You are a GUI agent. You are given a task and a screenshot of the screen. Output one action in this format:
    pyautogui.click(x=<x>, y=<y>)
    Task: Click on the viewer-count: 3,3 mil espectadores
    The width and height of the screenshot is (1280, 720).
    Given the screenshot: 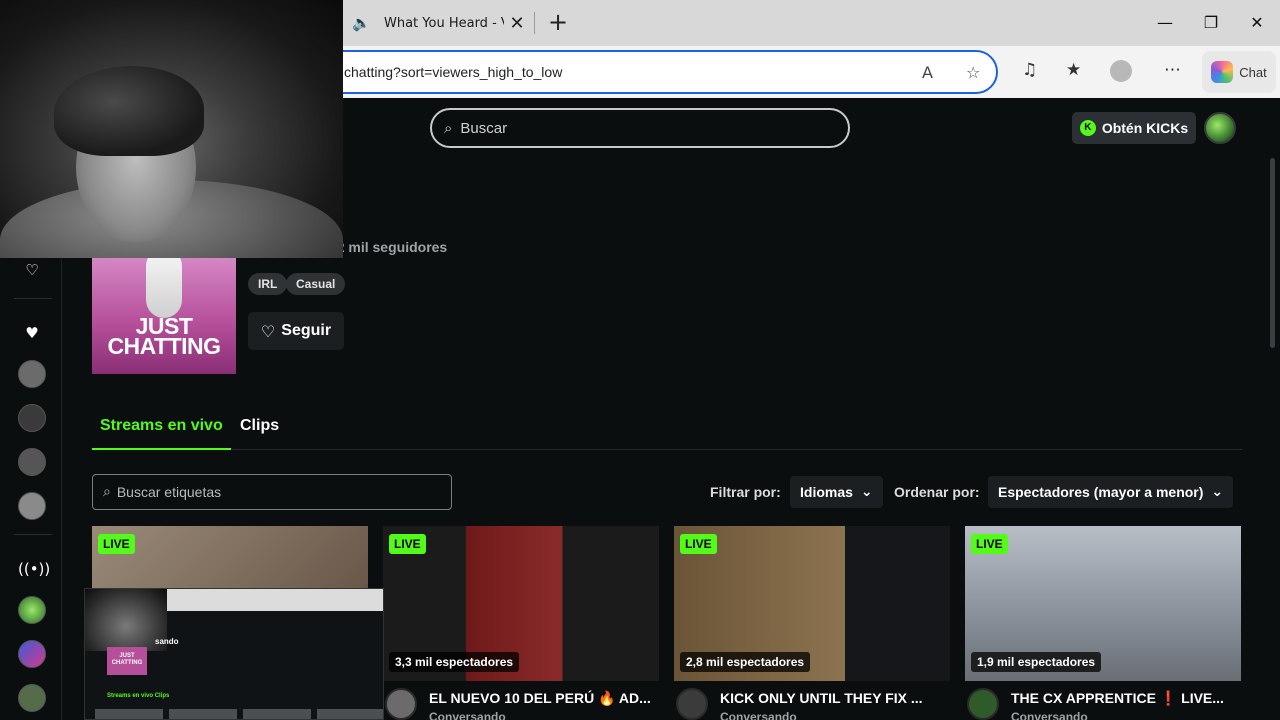 What is the action you would take?
    pyautogui.click(x=454, y=662)
    